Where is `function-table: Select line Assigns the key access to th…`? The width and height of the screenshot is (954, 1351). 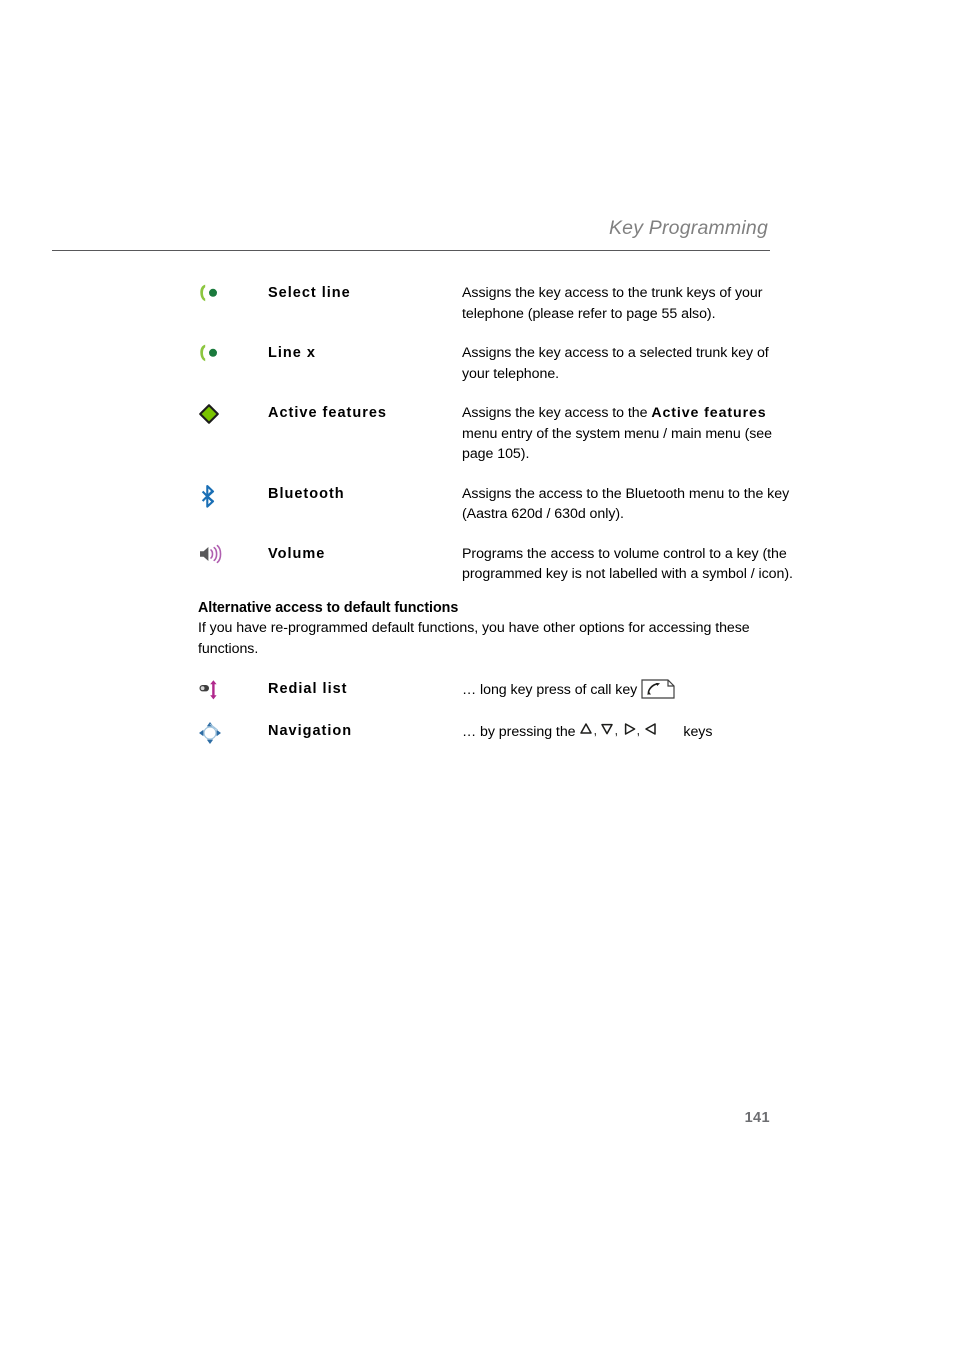 function-table: Select line Assigns the key access to th… is located at coordinates (498, 434).